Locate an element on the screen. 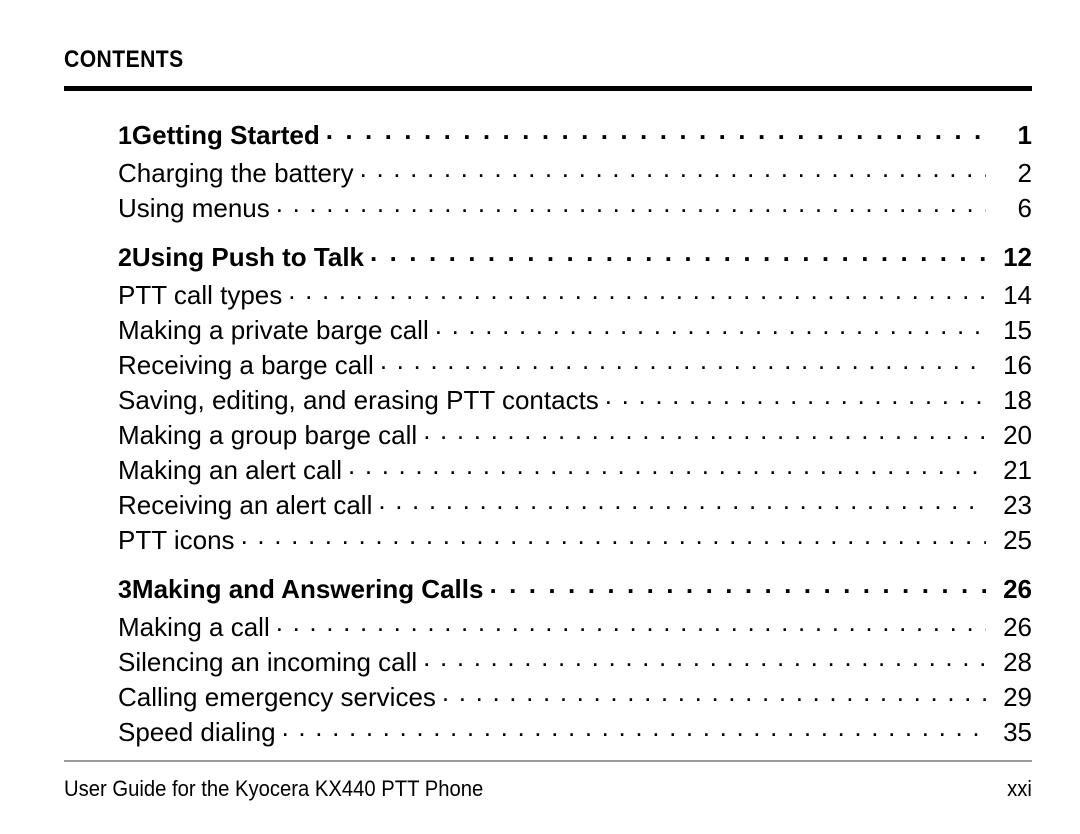  toc-entry-row: Calling emergency services 29 is located at coordinates (548, 697).